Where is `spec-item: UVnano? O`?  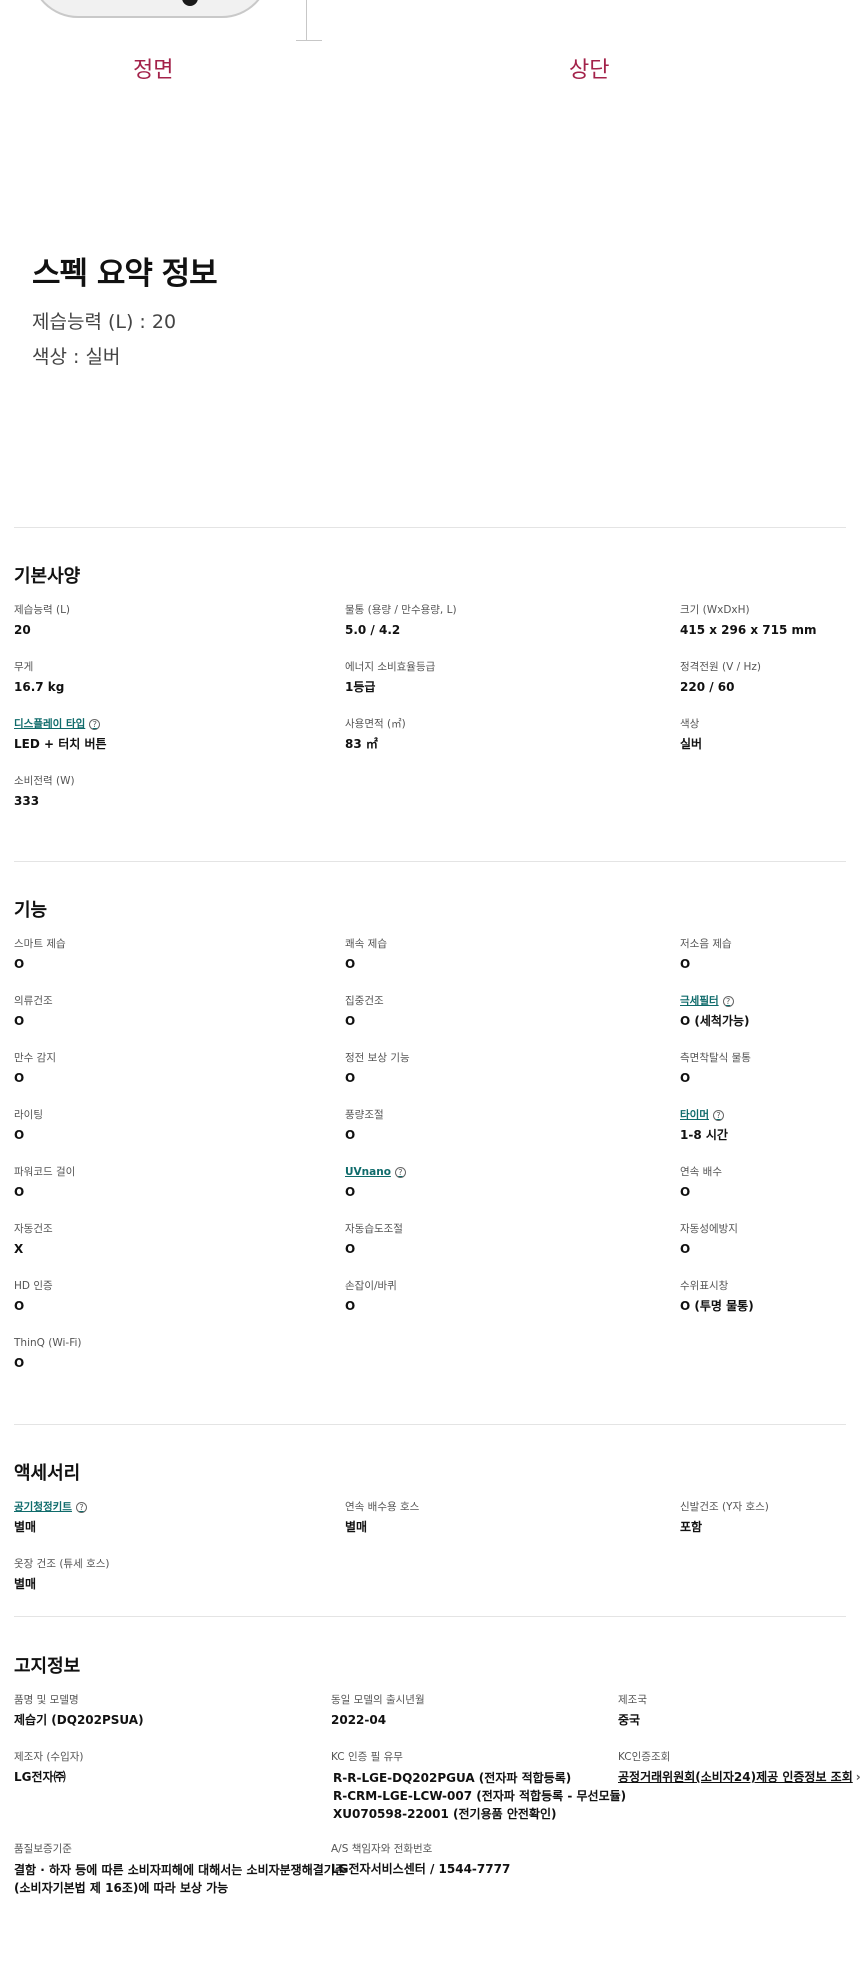
spec-item: UVnano? O is located at coordinates (485, 1182).